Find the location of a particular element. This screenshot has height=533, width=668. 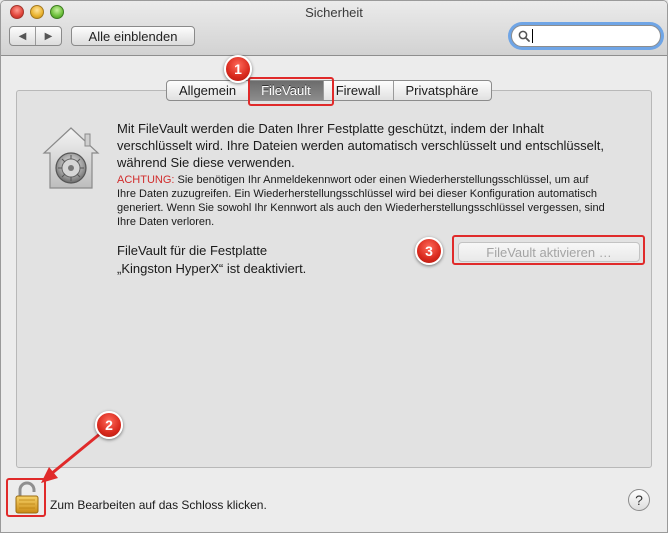

search-input is located at coordinates (597, 36).